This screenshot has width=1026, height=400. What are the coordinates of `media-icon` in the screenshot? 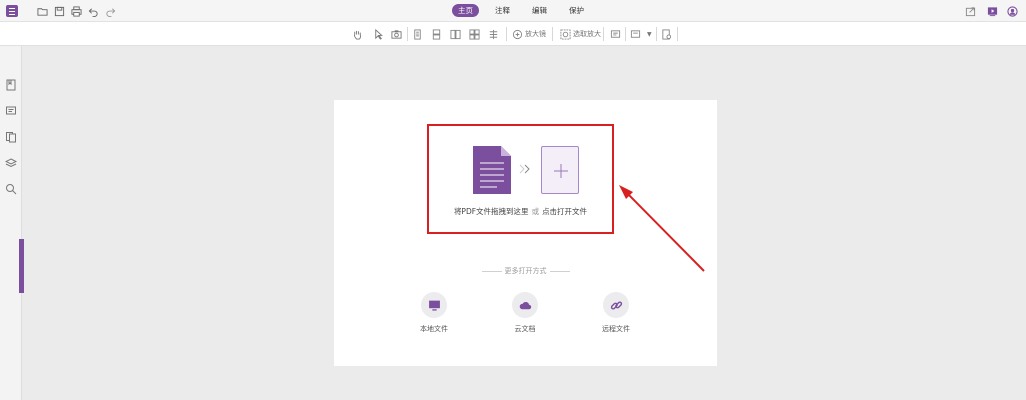 It's located at (992, 11).